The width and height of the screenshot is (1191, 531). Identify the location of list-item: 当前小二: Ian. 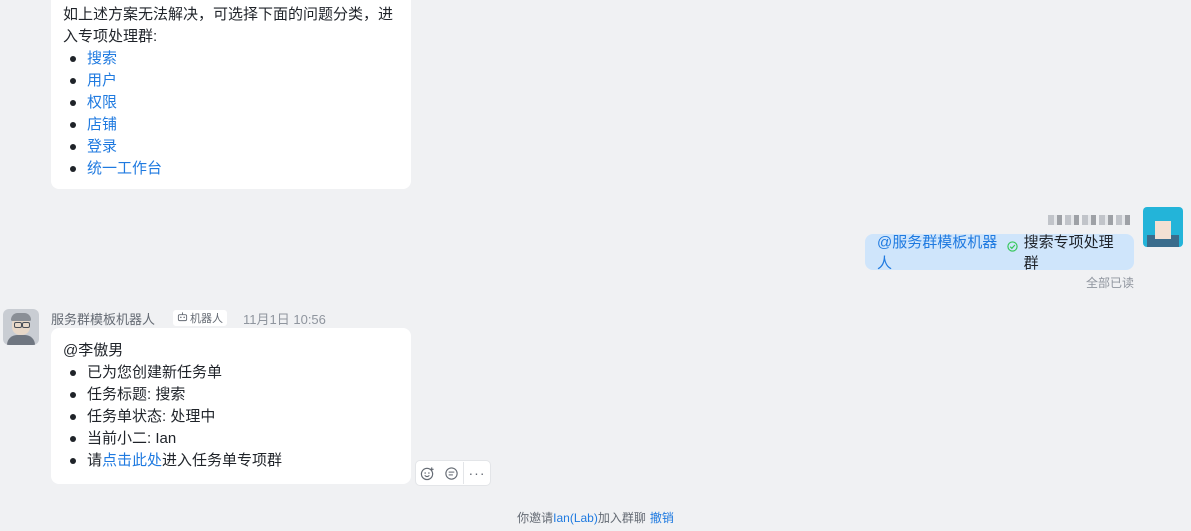
(231, 439).